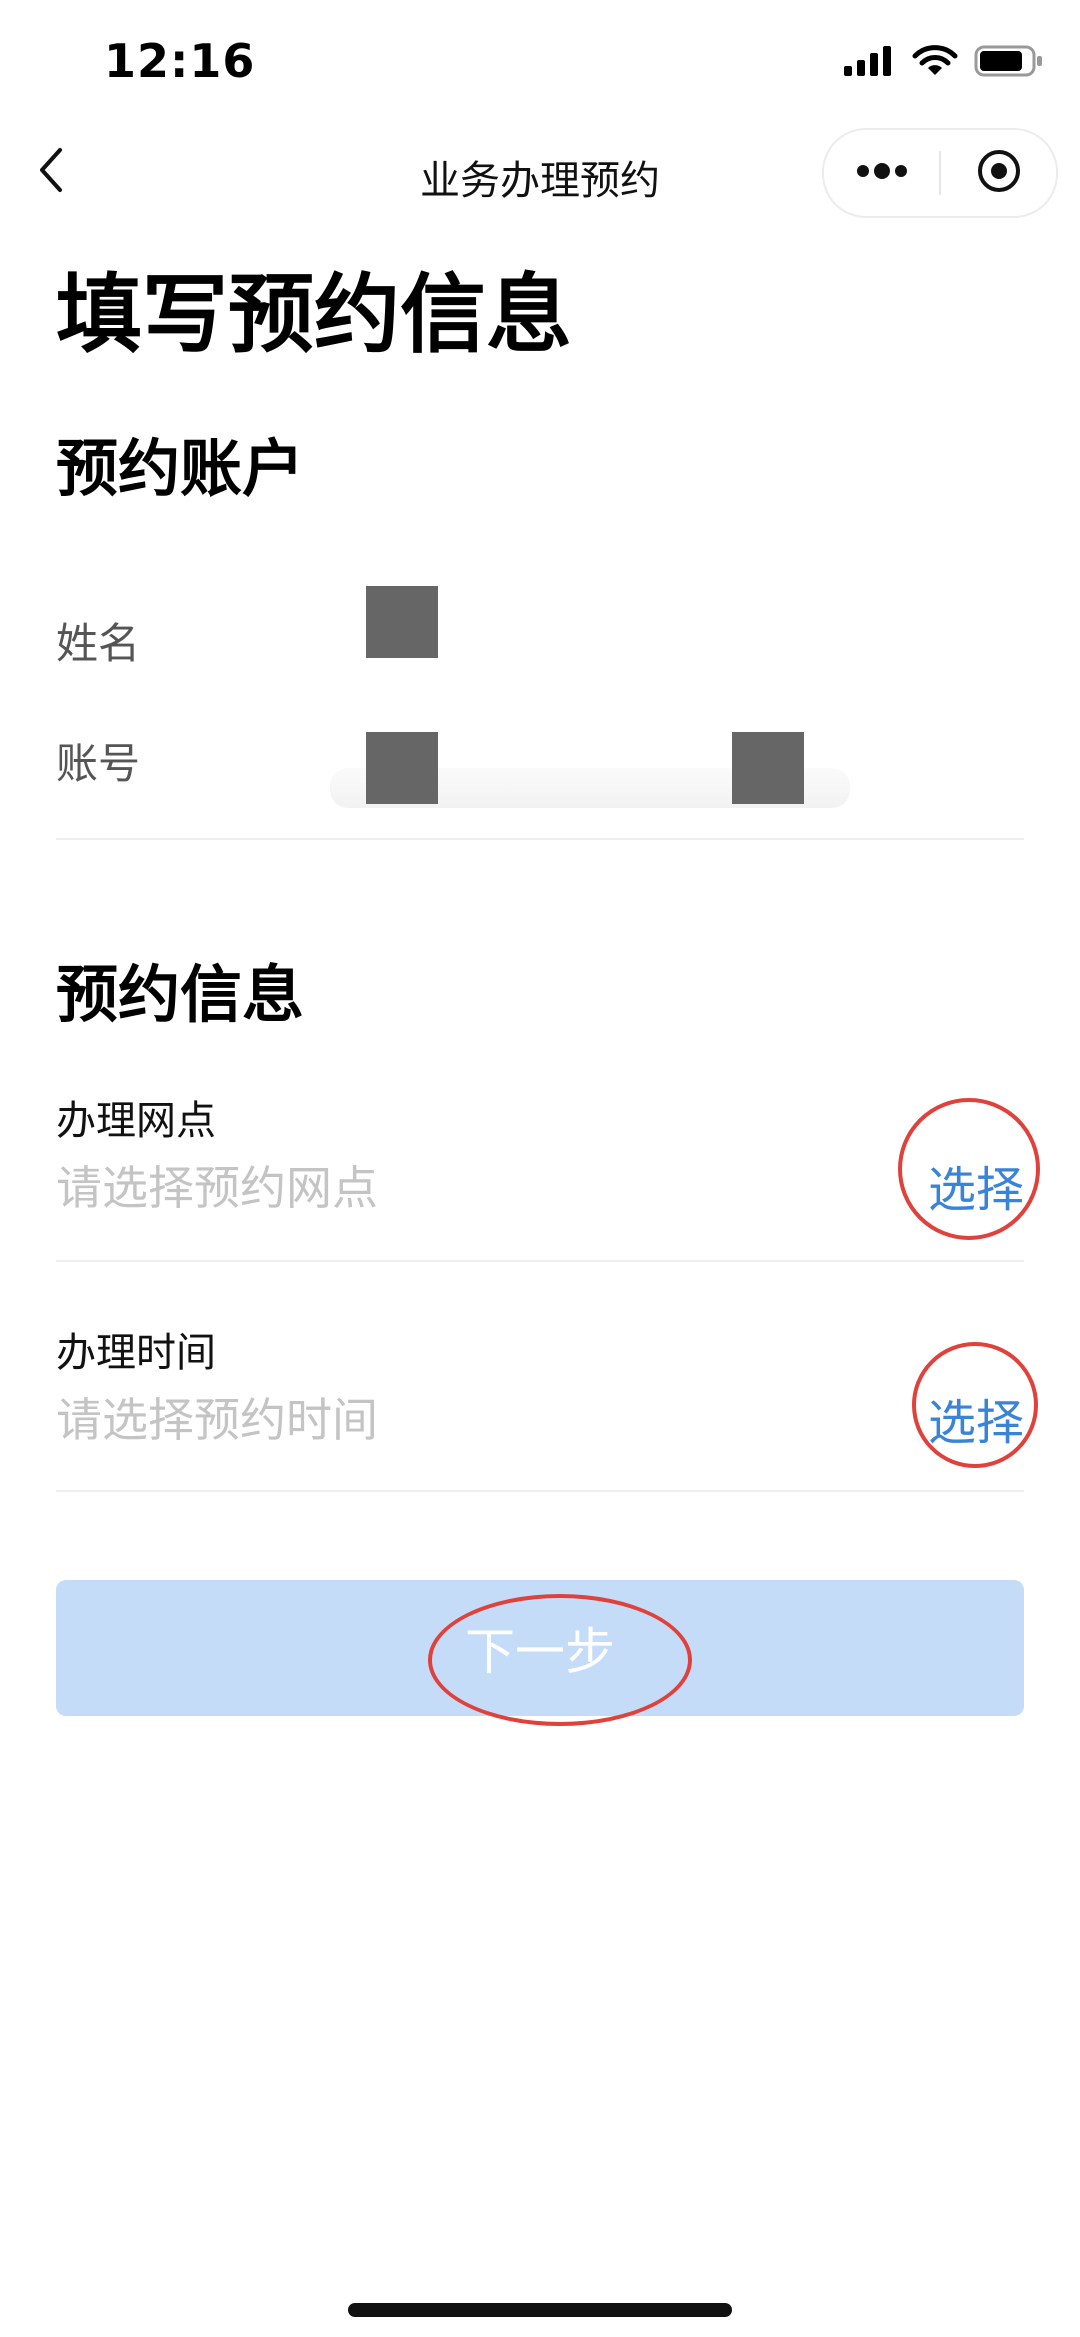 The height and width of the screenshot is (2337, 1080). Describe the element at coordinates (136, 1121) in the screenshot. I see `branch-label: 办理网点` at that location.